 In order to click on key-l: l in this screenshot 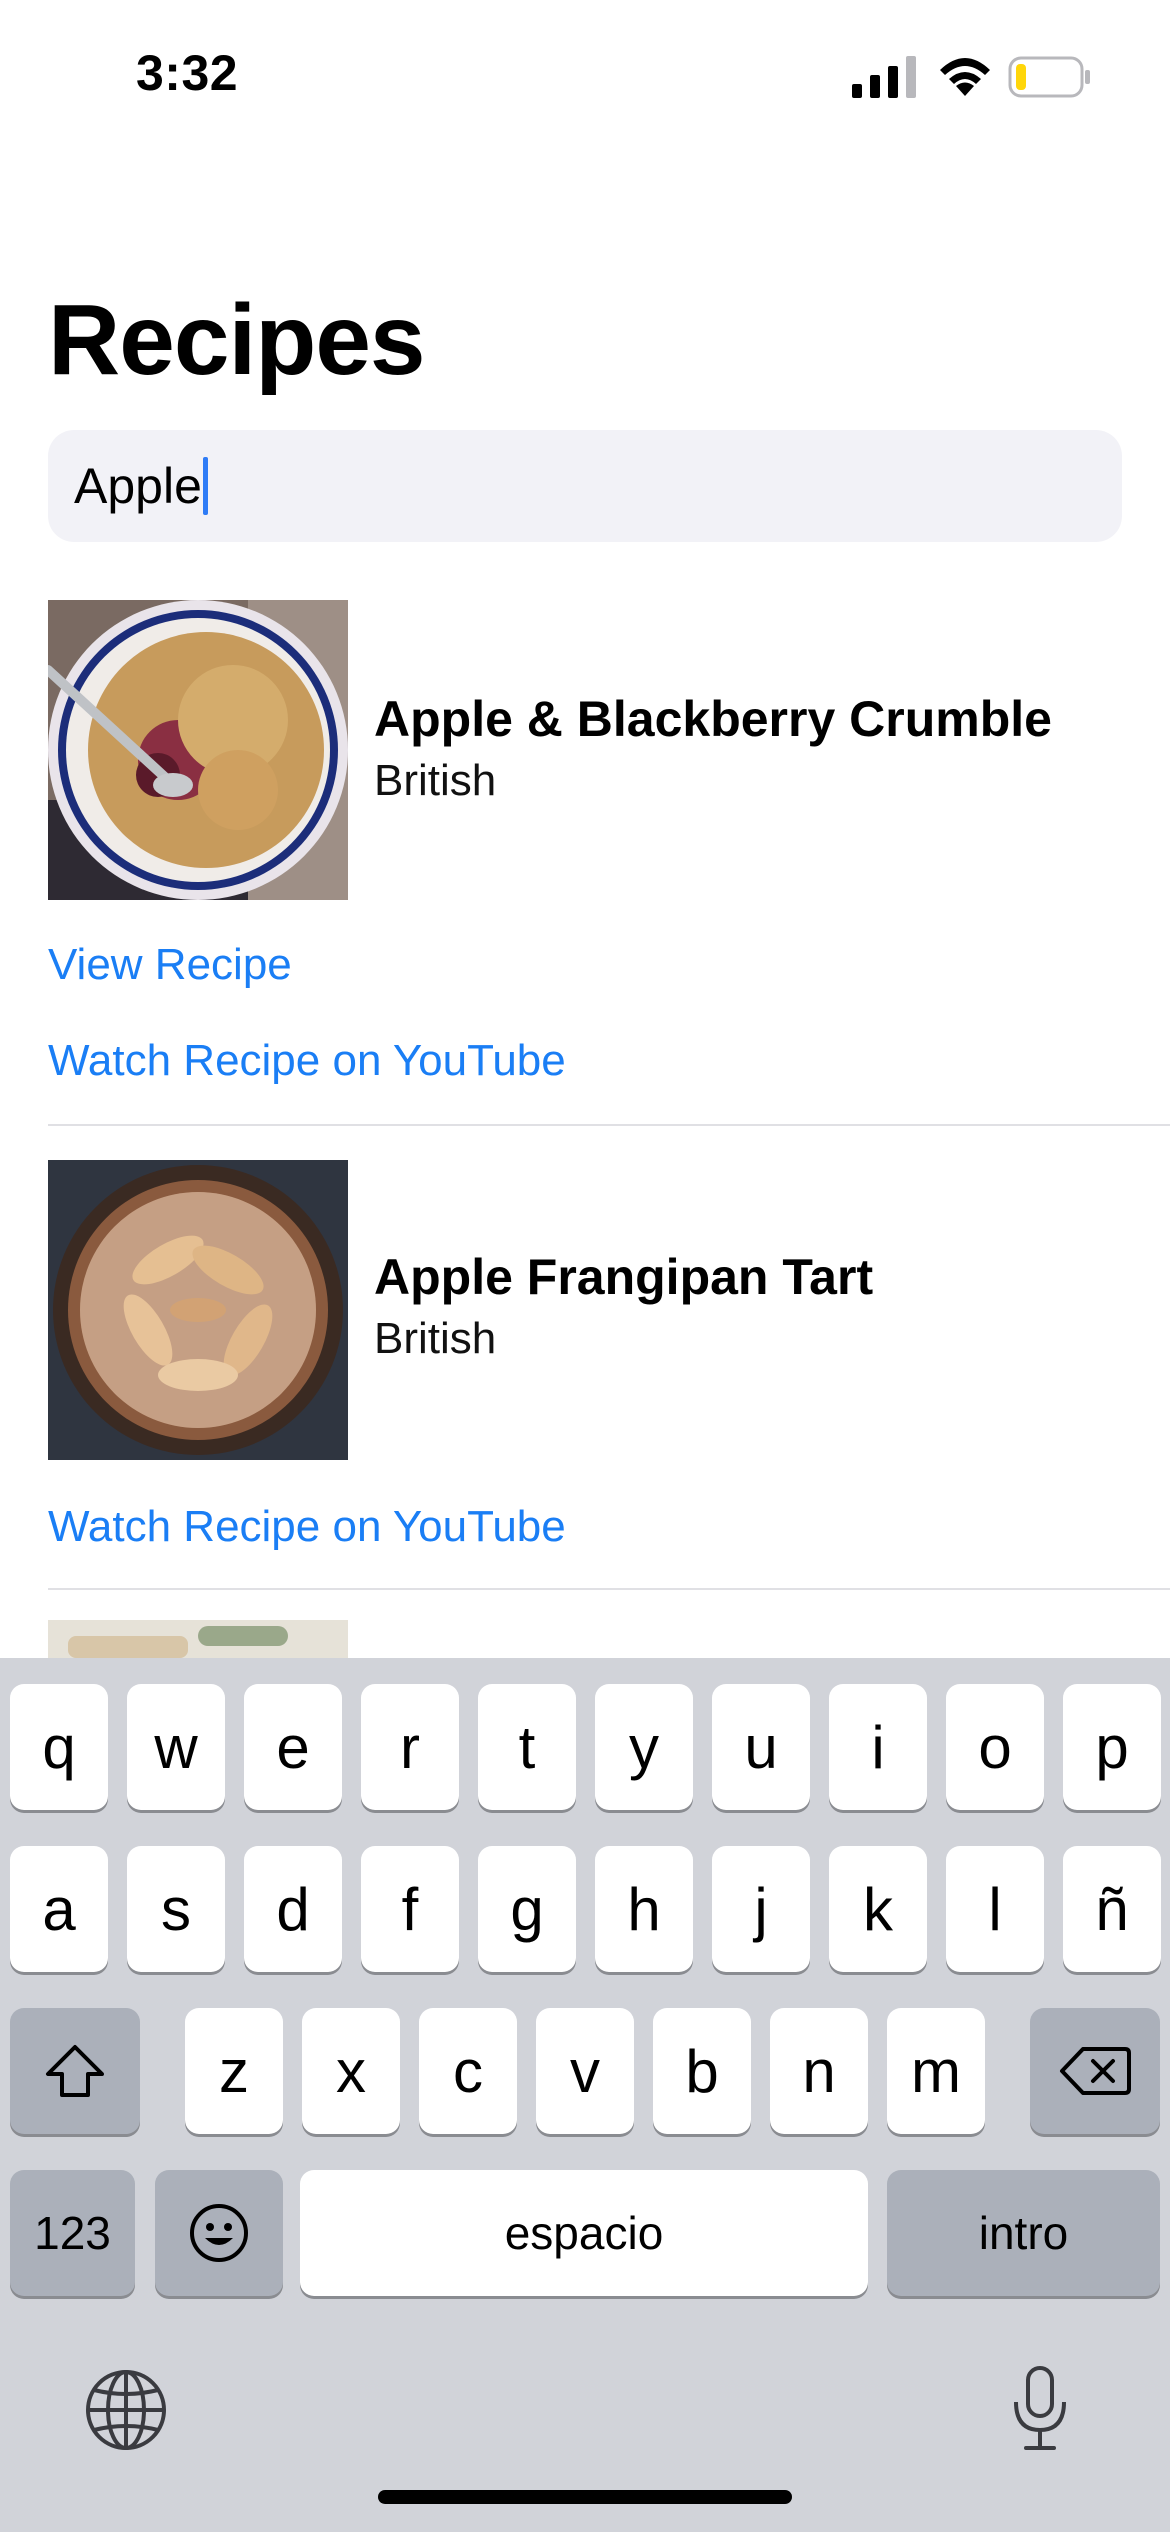, I will do `click(995, 1909)`.